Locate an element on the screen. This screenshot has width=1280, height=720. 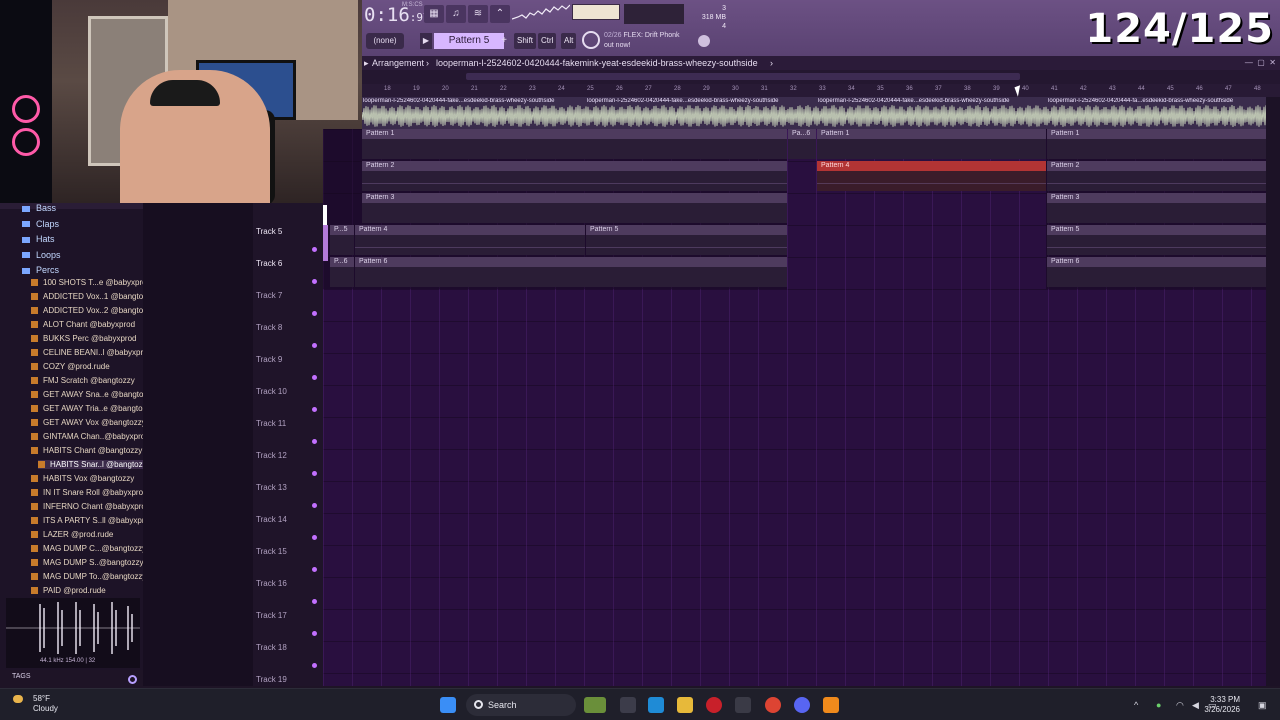
browser-sample-item: BUKKS Perc @babyxprod is located at coordinates (84, 338).